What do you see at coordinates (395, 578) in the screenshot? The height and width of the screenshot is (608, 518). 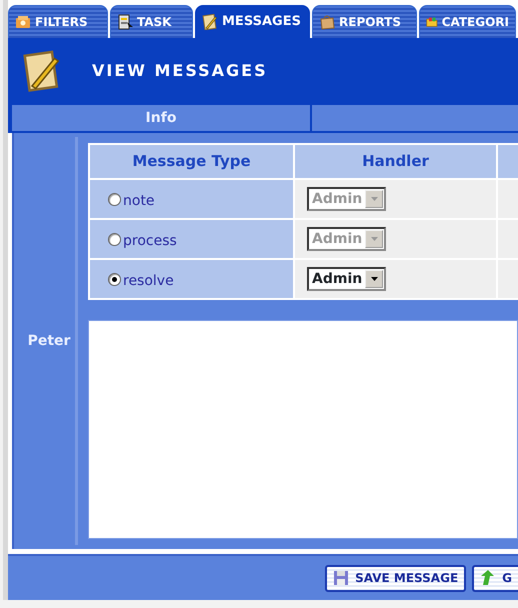 I see `toolbar-button: SAVE MESSAGE` at bounding box center [395, 578].